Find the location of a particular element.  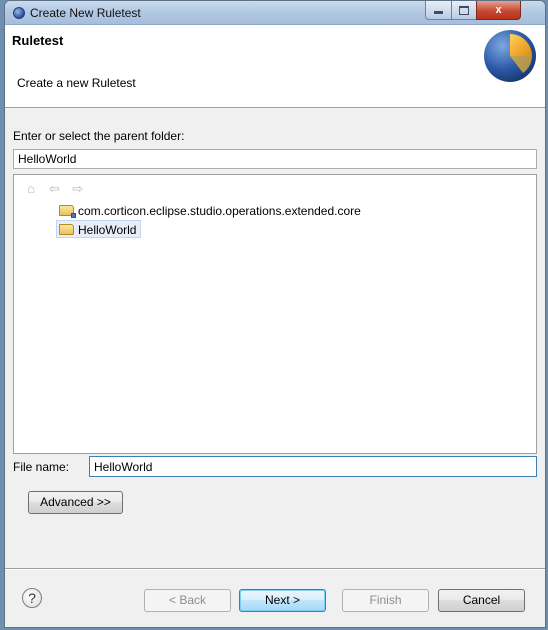

corticon-logo-icon is located at coordinates (510, 56).